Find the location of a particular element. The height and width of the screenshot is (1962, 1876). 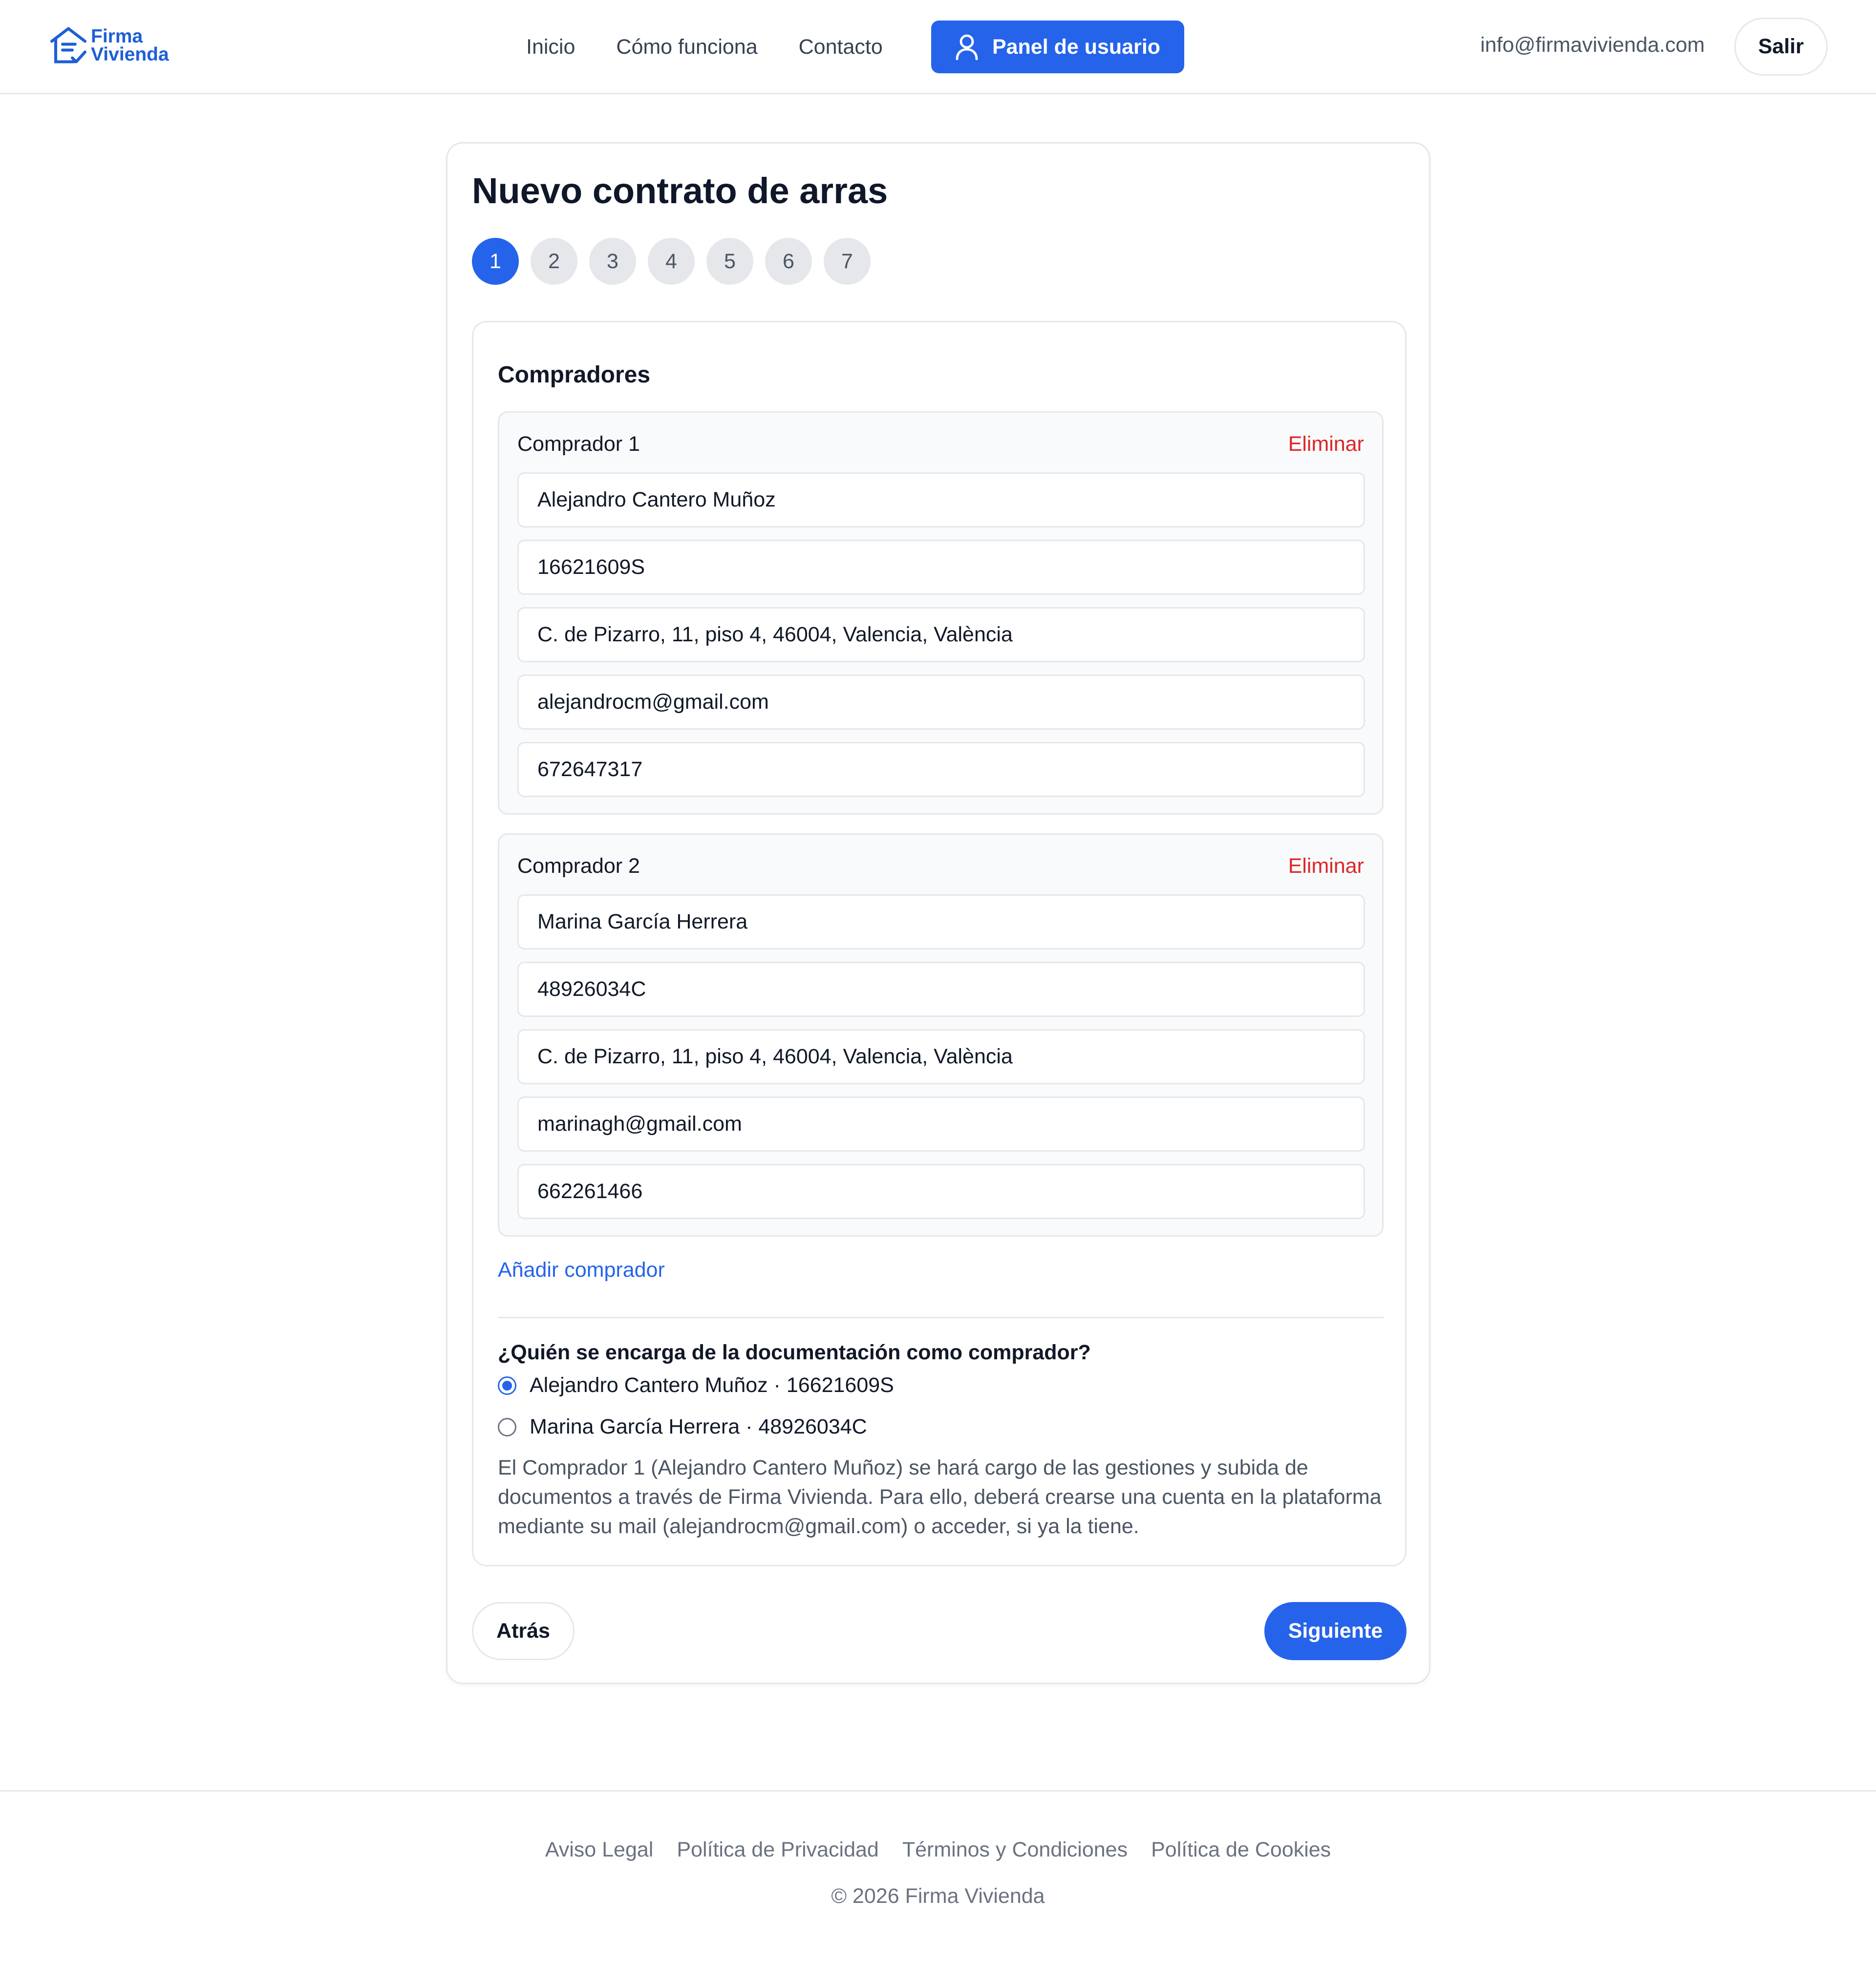

buyer-label: Comprador 1 is located at coordinates (578, 444).